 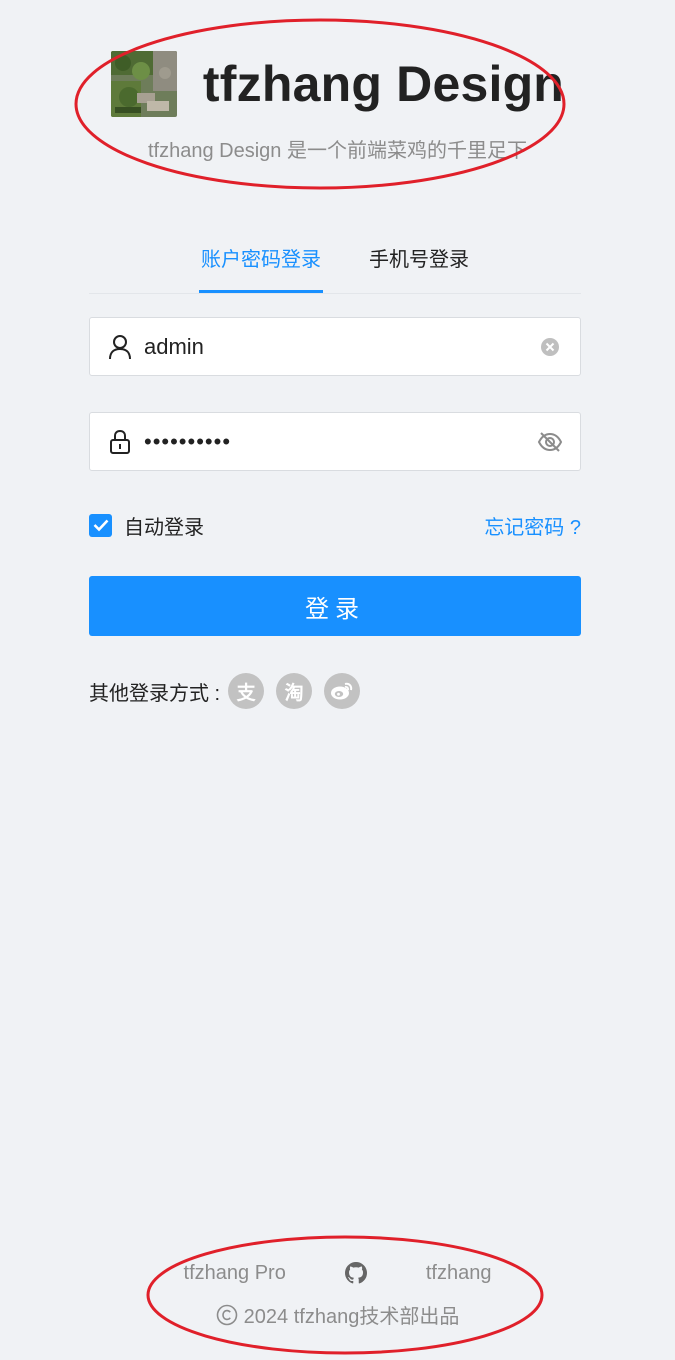 I want to click on clear-icon, so click(x=550, y=347).